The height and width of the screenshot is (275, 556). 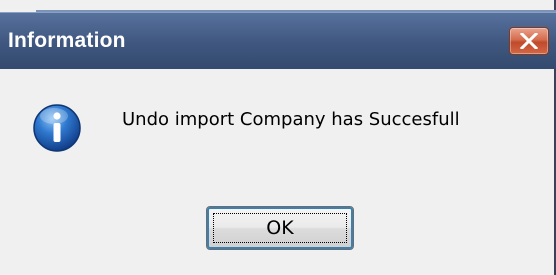 What do you see at coordinates (67, 40) in the screenshot?
I see `window-title: Information` at bounding box center [67, 40].